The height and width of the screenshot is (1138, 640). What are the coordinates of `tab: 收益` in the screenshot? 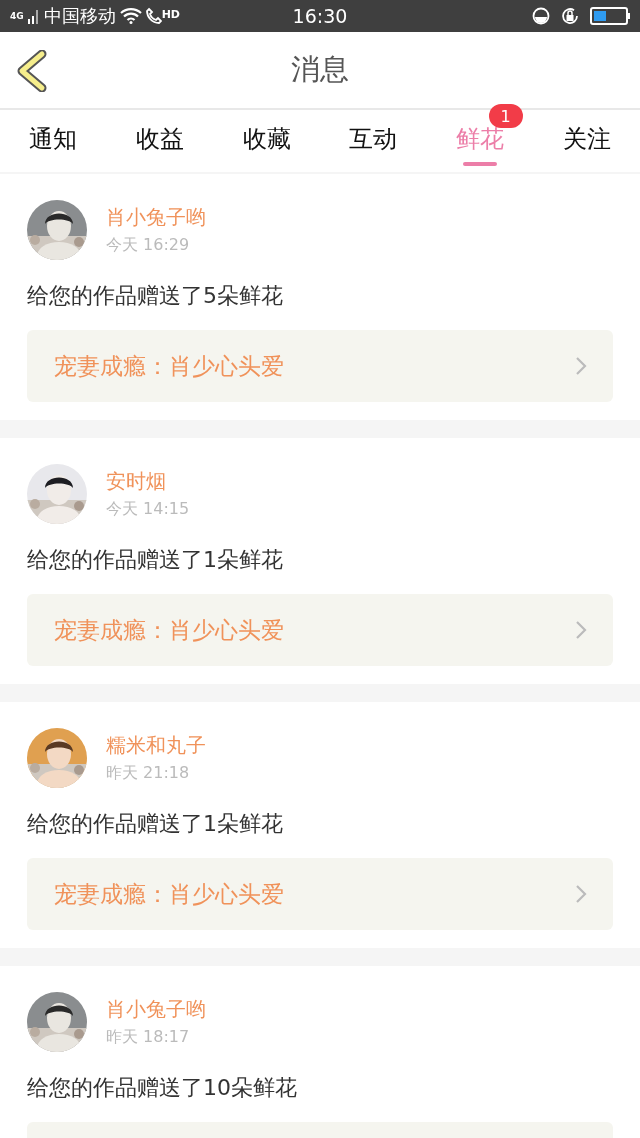 It's located at (160, 141).